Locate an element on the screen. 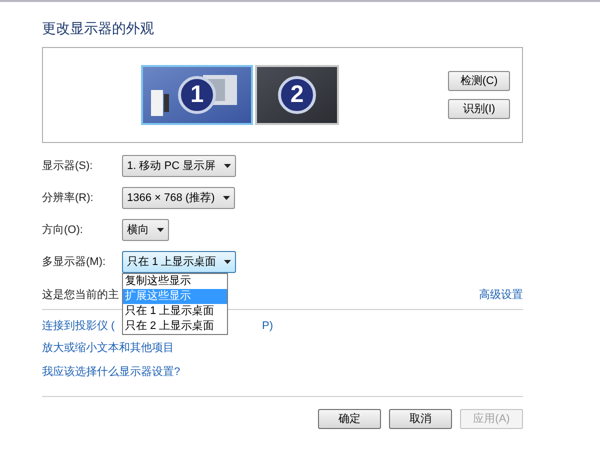 This screenshot has height=470, width=600. setting-label: 显示器(S): is located at coordinates (68, 166).